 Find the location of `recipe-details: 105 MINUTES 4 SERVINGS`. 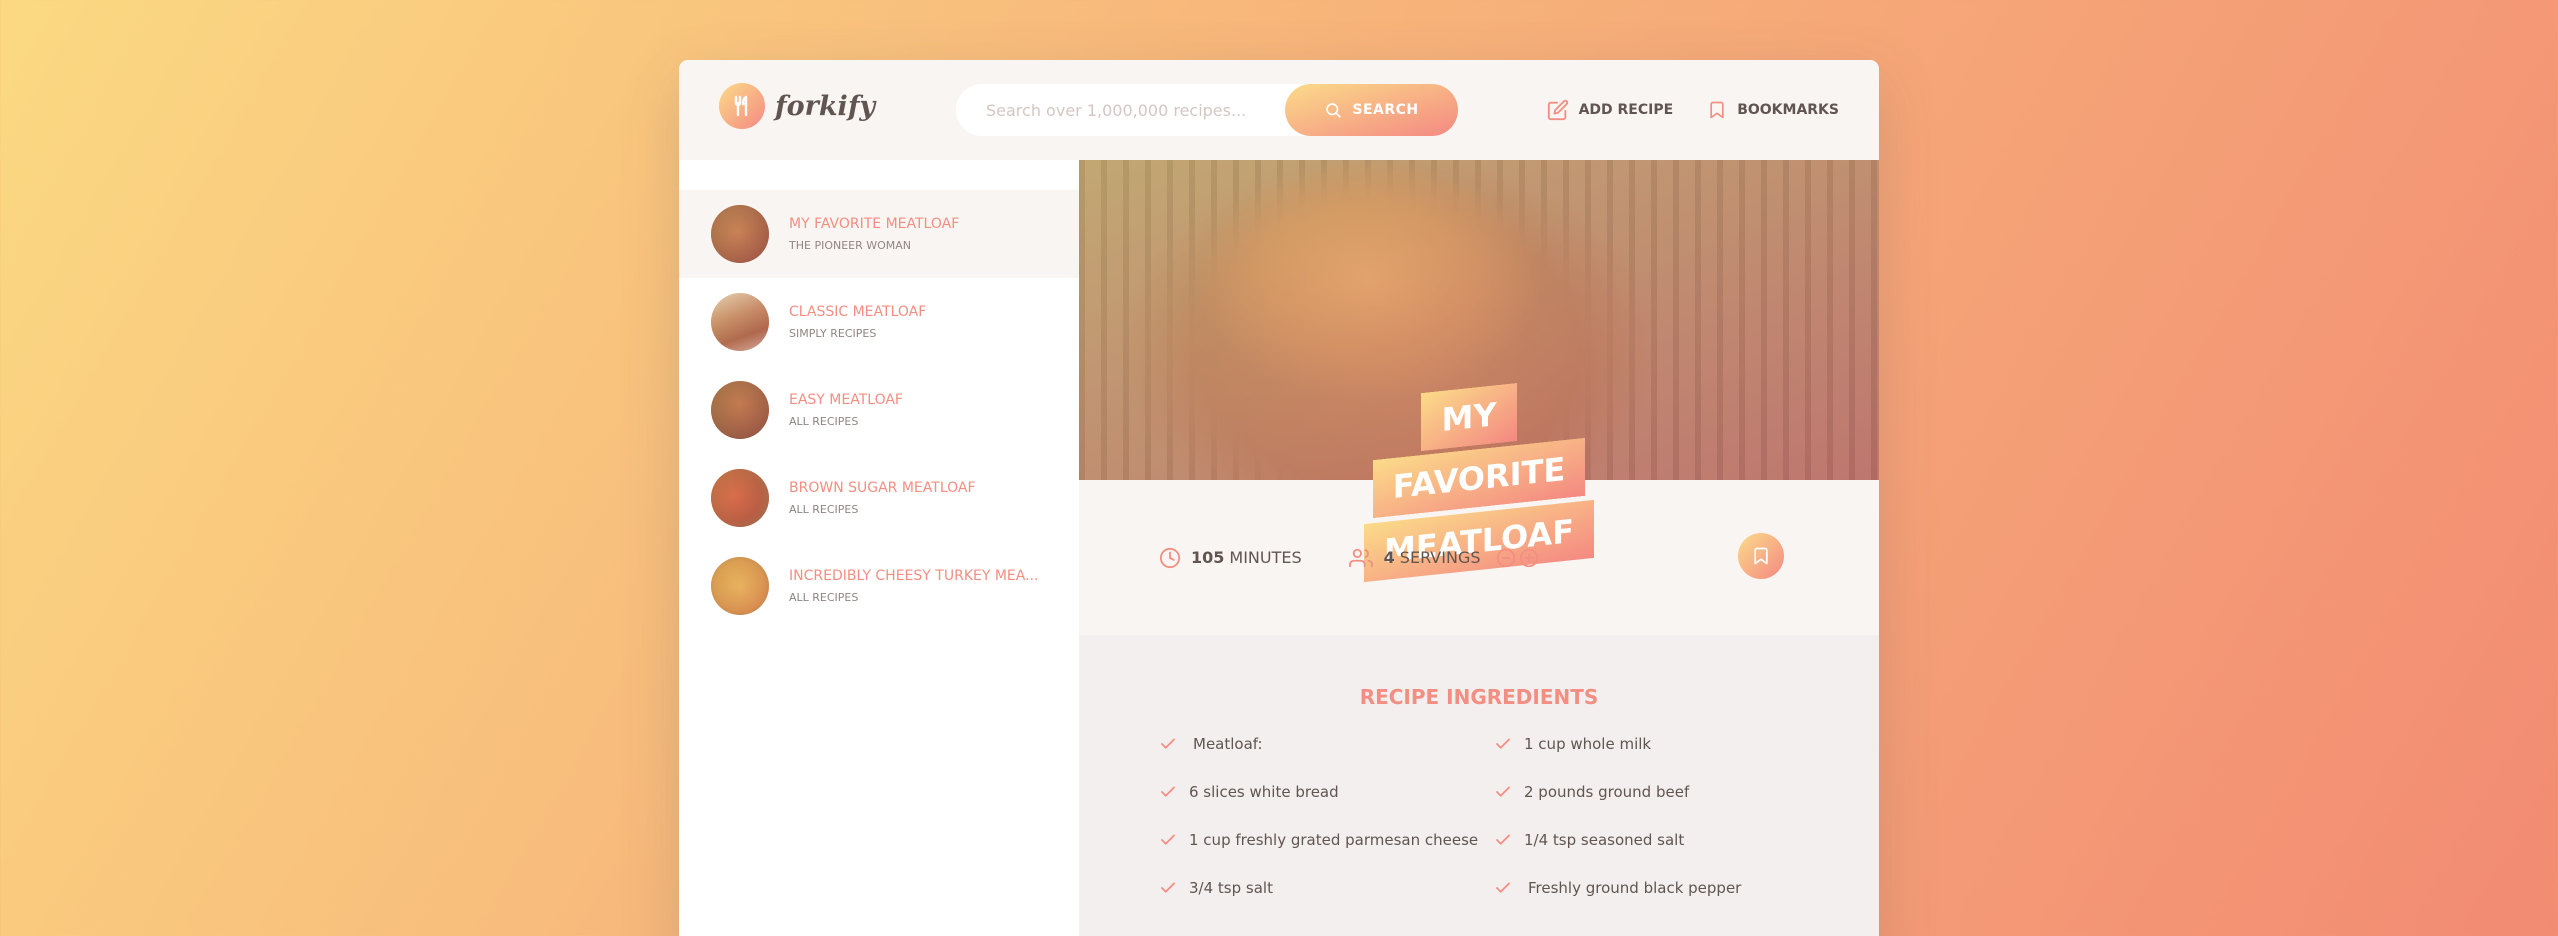

recipe-details: 105 MINUTES 4 SERVINGS is located at coordinates (1479, 557).